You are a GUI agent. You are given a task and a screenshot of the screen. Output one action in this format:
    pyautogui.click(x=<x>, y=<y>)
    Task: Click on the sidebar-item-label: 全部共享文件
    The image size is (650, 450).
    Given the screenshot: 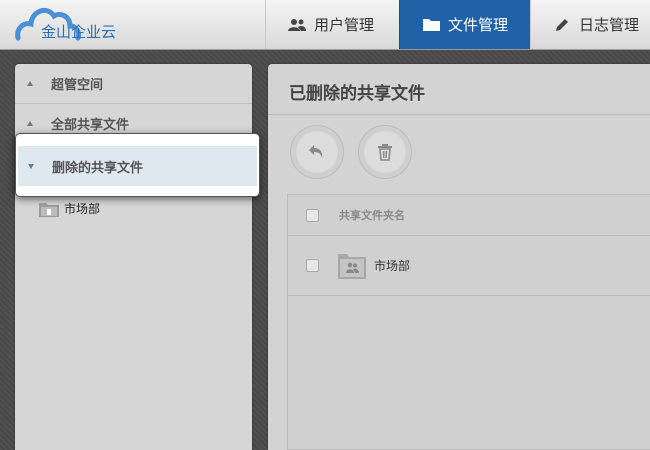 What is the action you would take?
    pyautogui.click(x=90, y=125)
    